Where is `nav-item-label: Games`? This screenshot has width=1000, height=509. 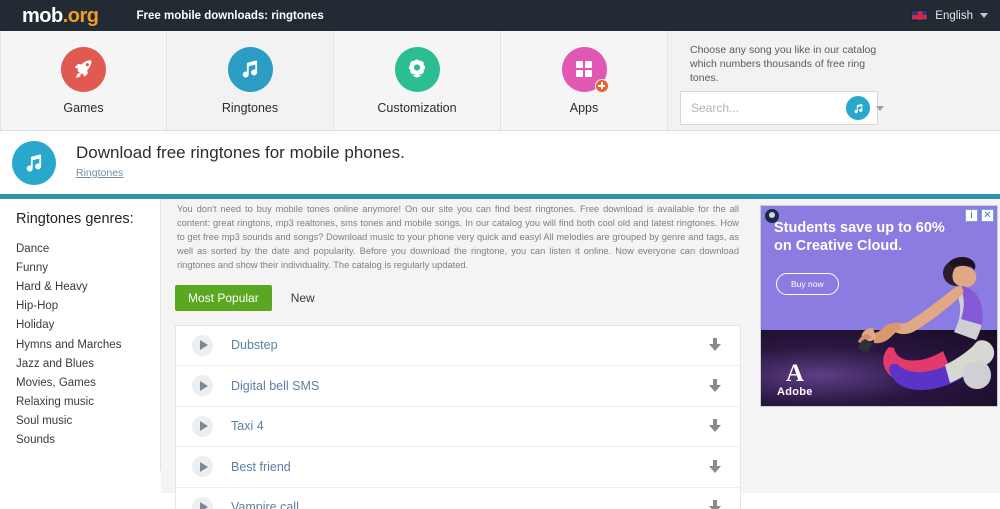
nav-item-label: Games is located at coordinates (83, 107).